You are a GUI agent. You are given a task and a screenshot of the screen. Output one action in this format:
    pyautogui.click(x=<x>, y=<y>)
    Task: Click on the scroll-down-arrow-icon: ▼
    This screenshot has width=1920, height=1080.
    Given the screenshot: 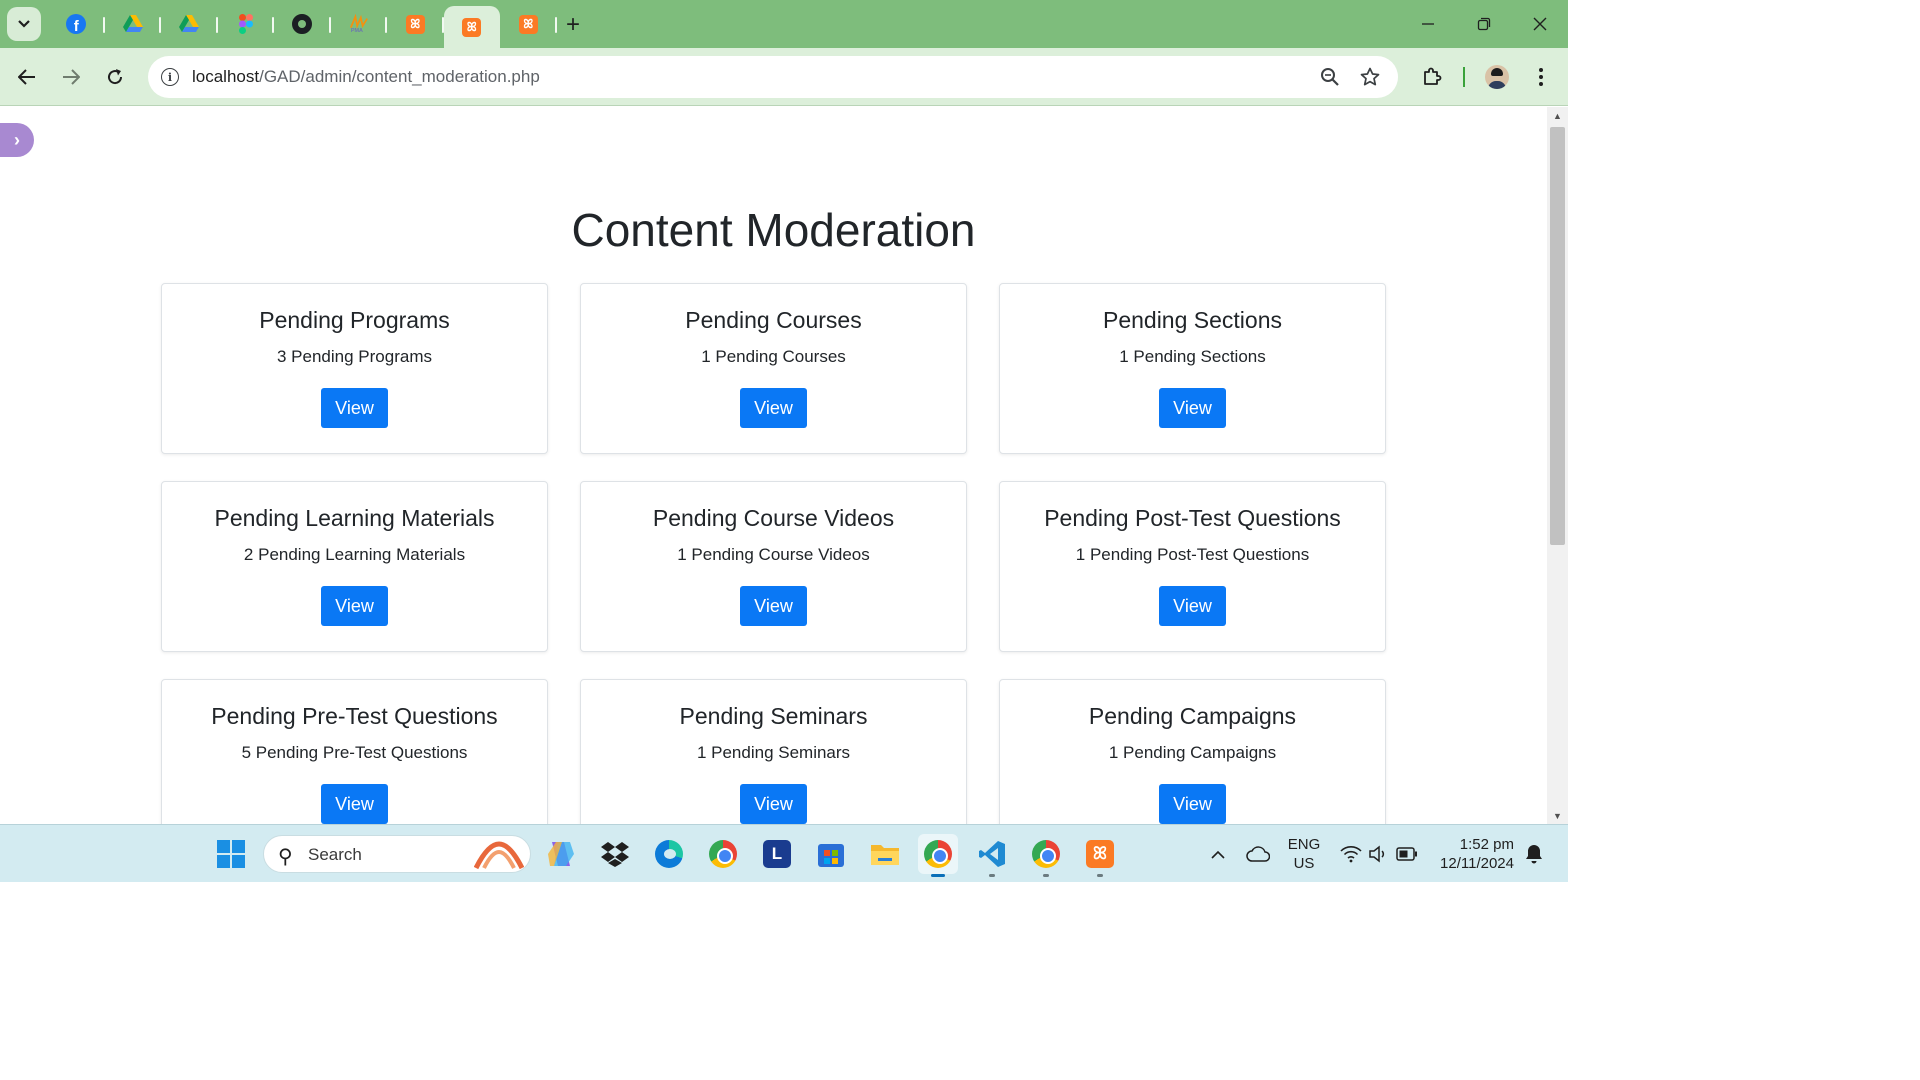 What is the action you would take?
    pyautogui.click(x=1557, y=815)
    